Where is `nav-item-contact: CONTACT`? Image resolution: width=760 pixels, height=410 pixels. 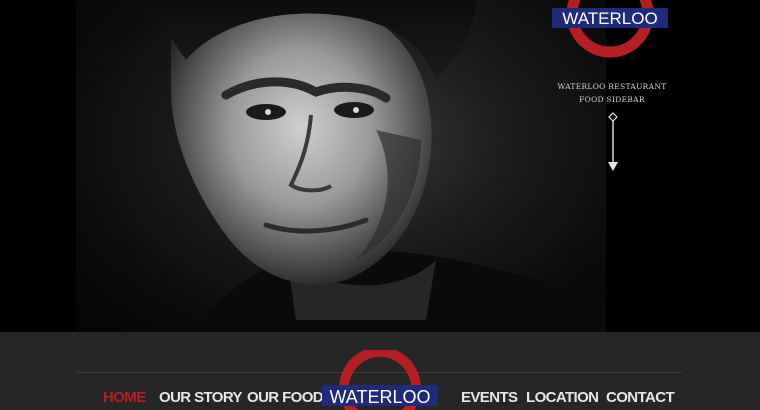
nav-item-contact: CONTACT is located at coordinates (640, 398).